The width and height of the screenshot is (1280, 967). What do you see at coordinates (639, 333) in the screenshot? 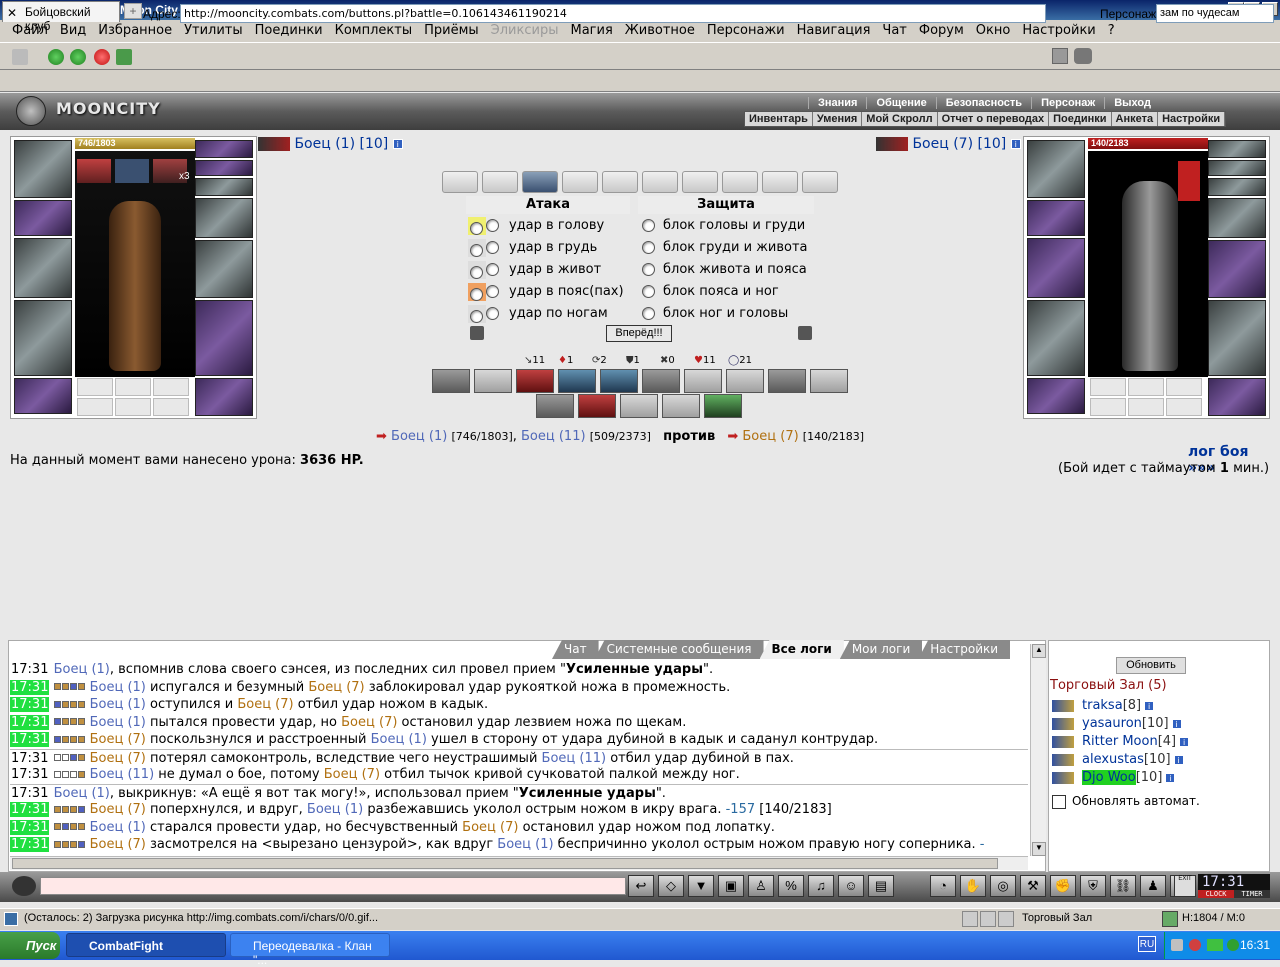
I see `forward-button: Вперёд!!!` at bounding box center [639, 333].